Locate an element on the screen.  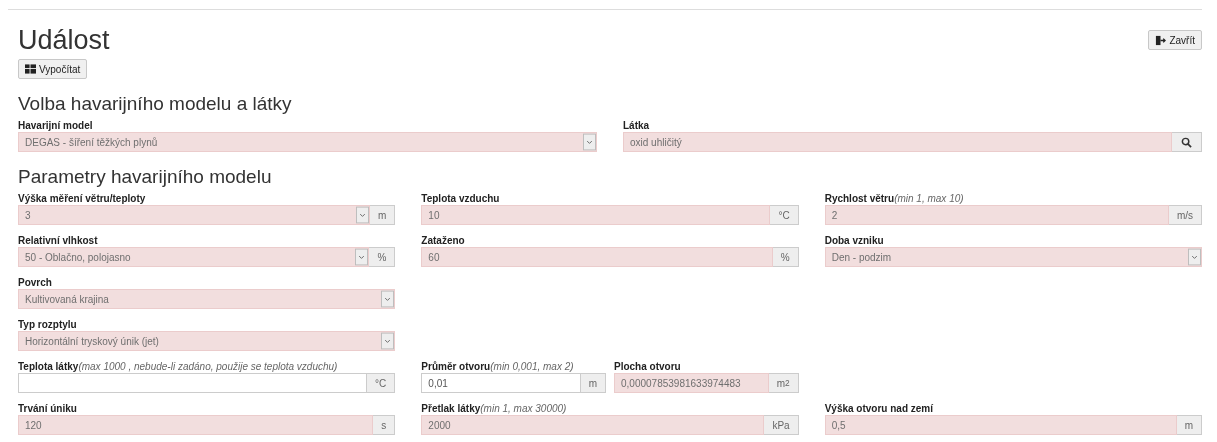
search-icon is located at coordinates (1186, 142).